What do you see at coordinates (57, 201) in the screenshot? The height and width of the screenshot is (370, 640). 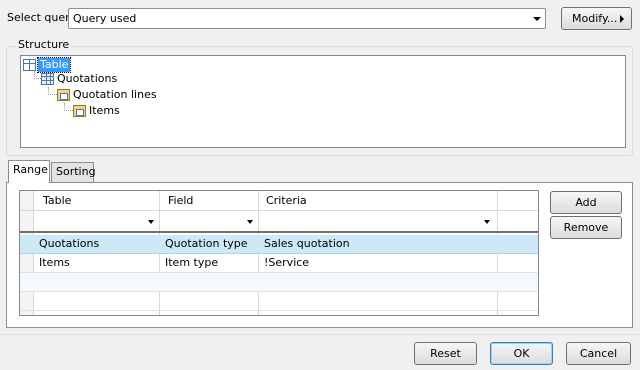 I see `column-header-table: Table` at bounding box center [57, 201].